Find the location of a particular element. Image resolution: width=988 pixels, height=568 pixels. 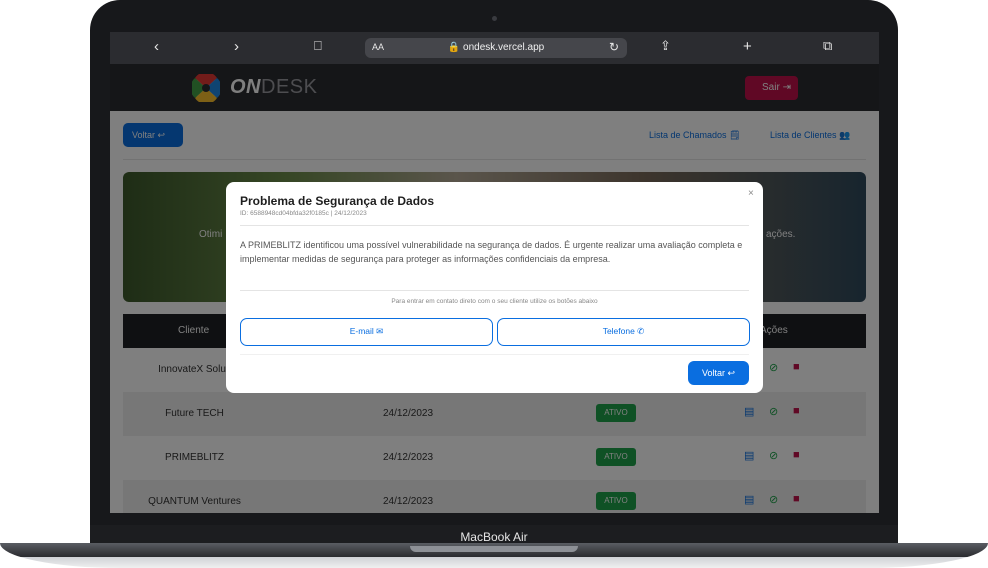

address-bar: AA 🔒 ondesk.vercel.app ↻ is located at coordinates (496, 48).